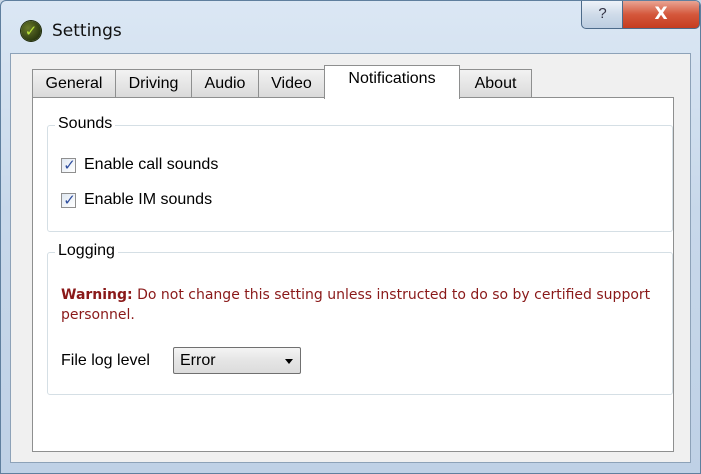  What do you see at coordinates (661, 15) in the screenshot?
I see `close-button: X` at bounding box center [661, 15].